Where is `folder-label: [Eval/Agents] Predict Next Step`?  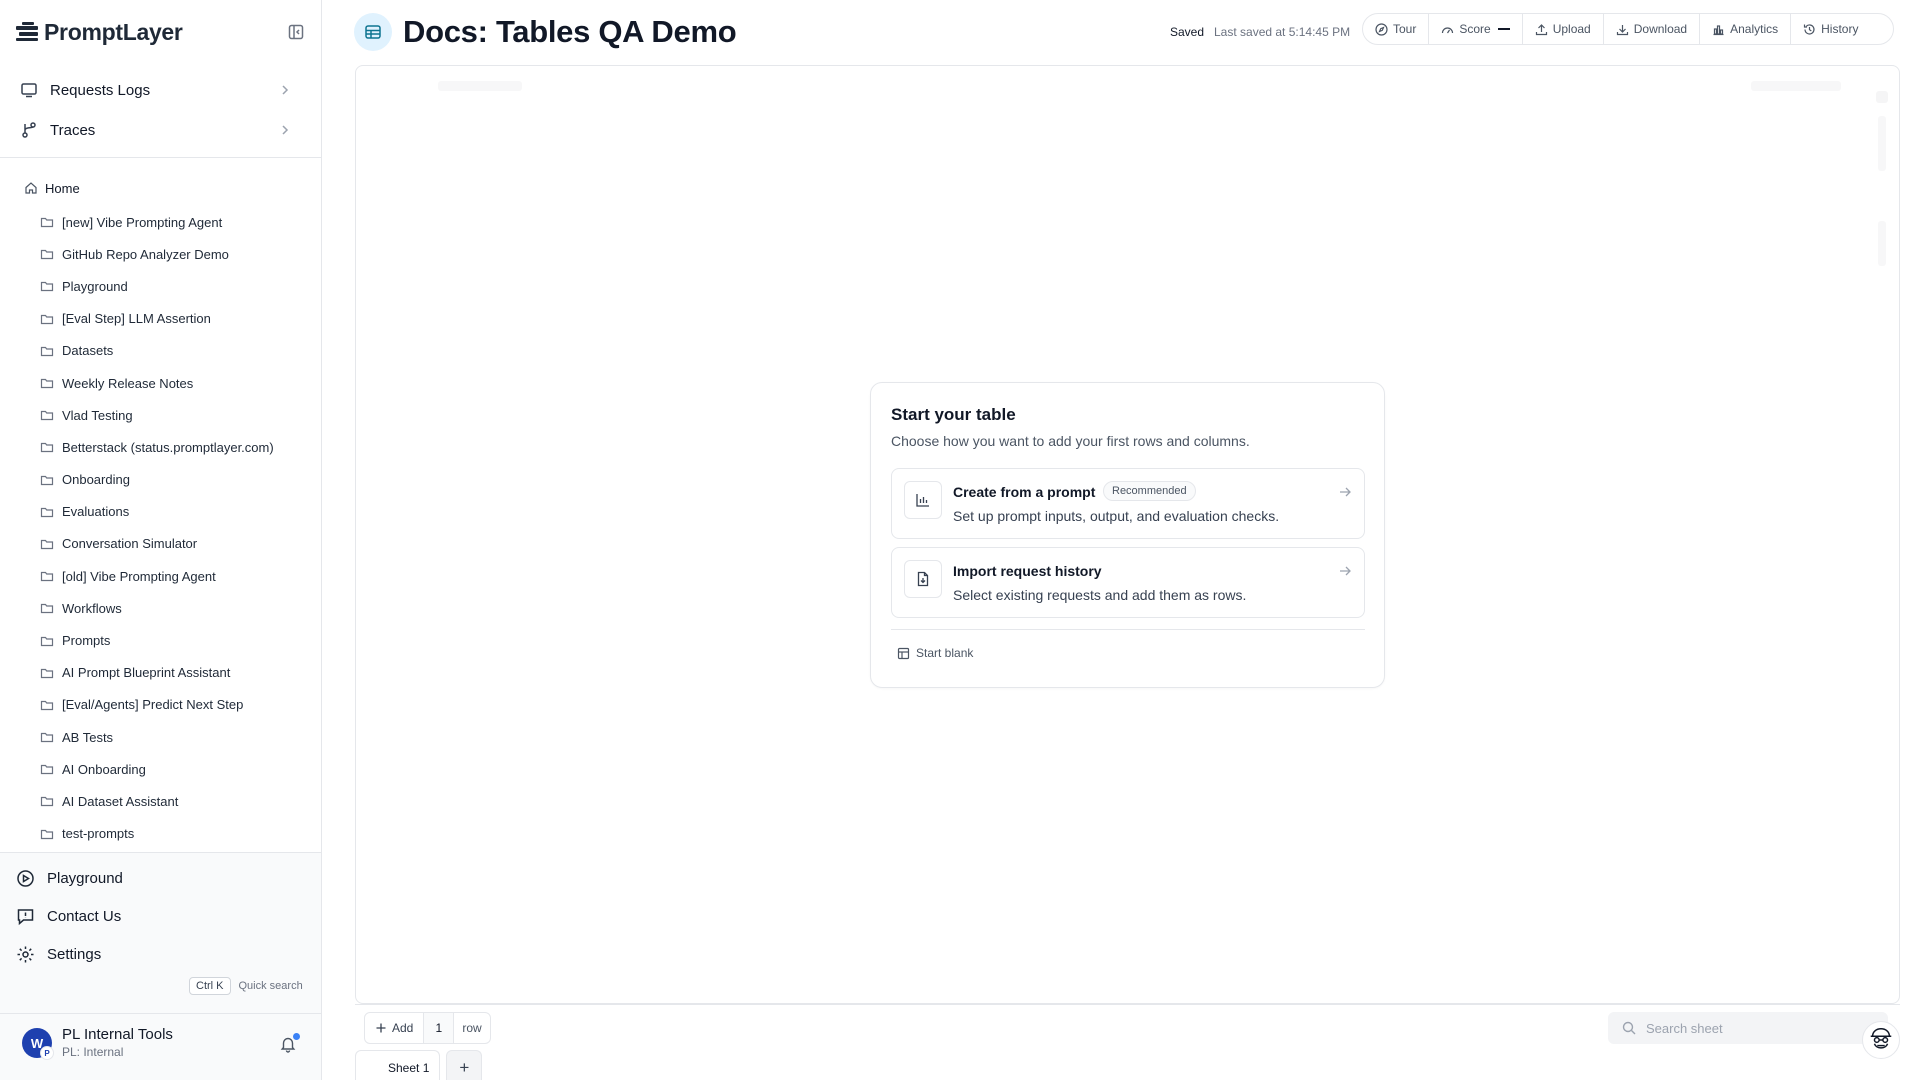
folder-label: [Eval/Agents] Predict Next Step is located at coordinates (153, 705).